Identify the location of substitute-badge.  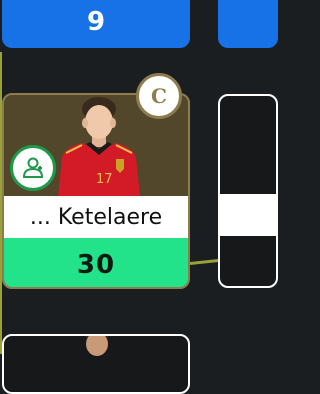
(33, 168).